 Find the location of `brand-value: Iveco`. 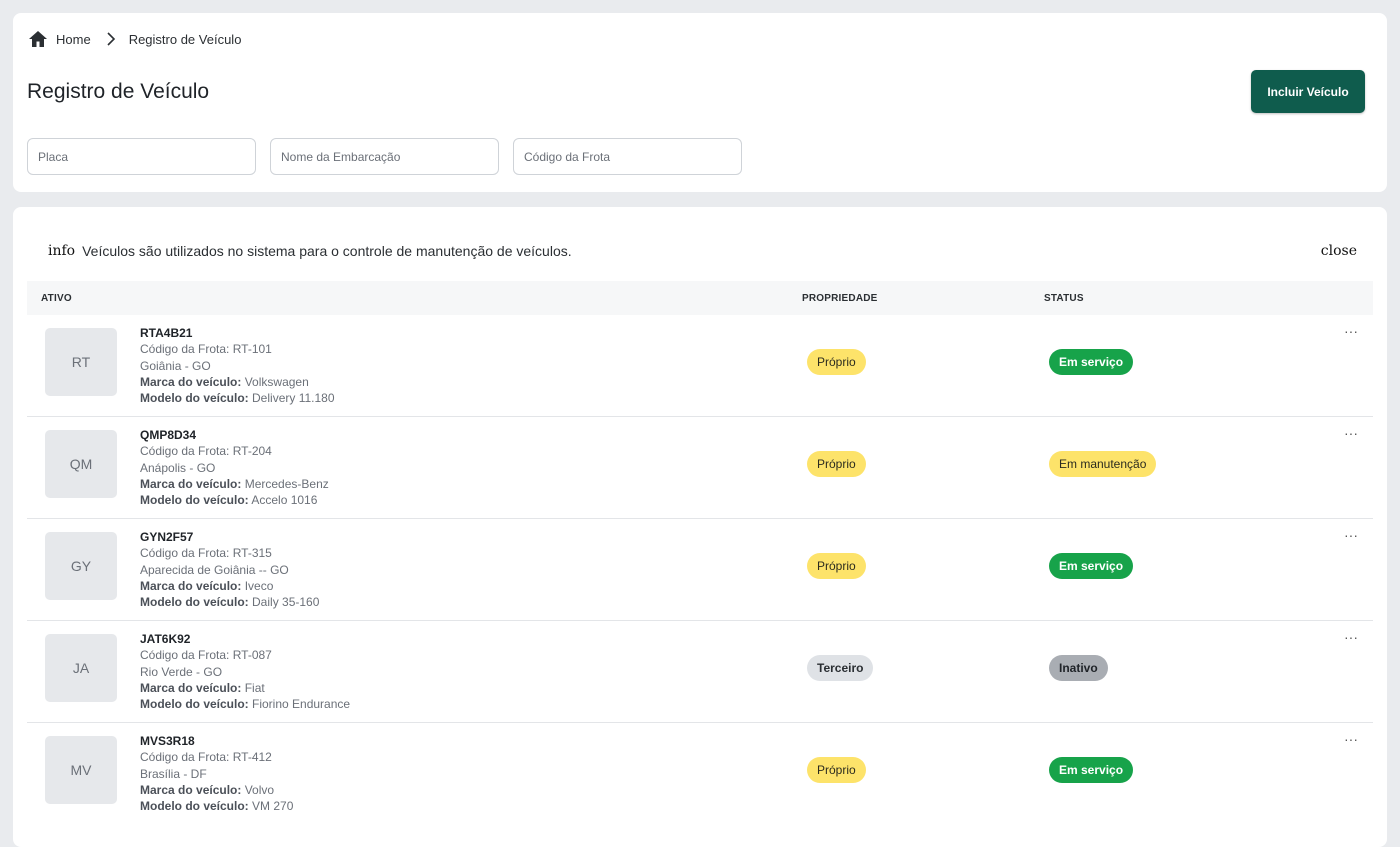

brand-value: Iveco is located at coordinates (259, 585).